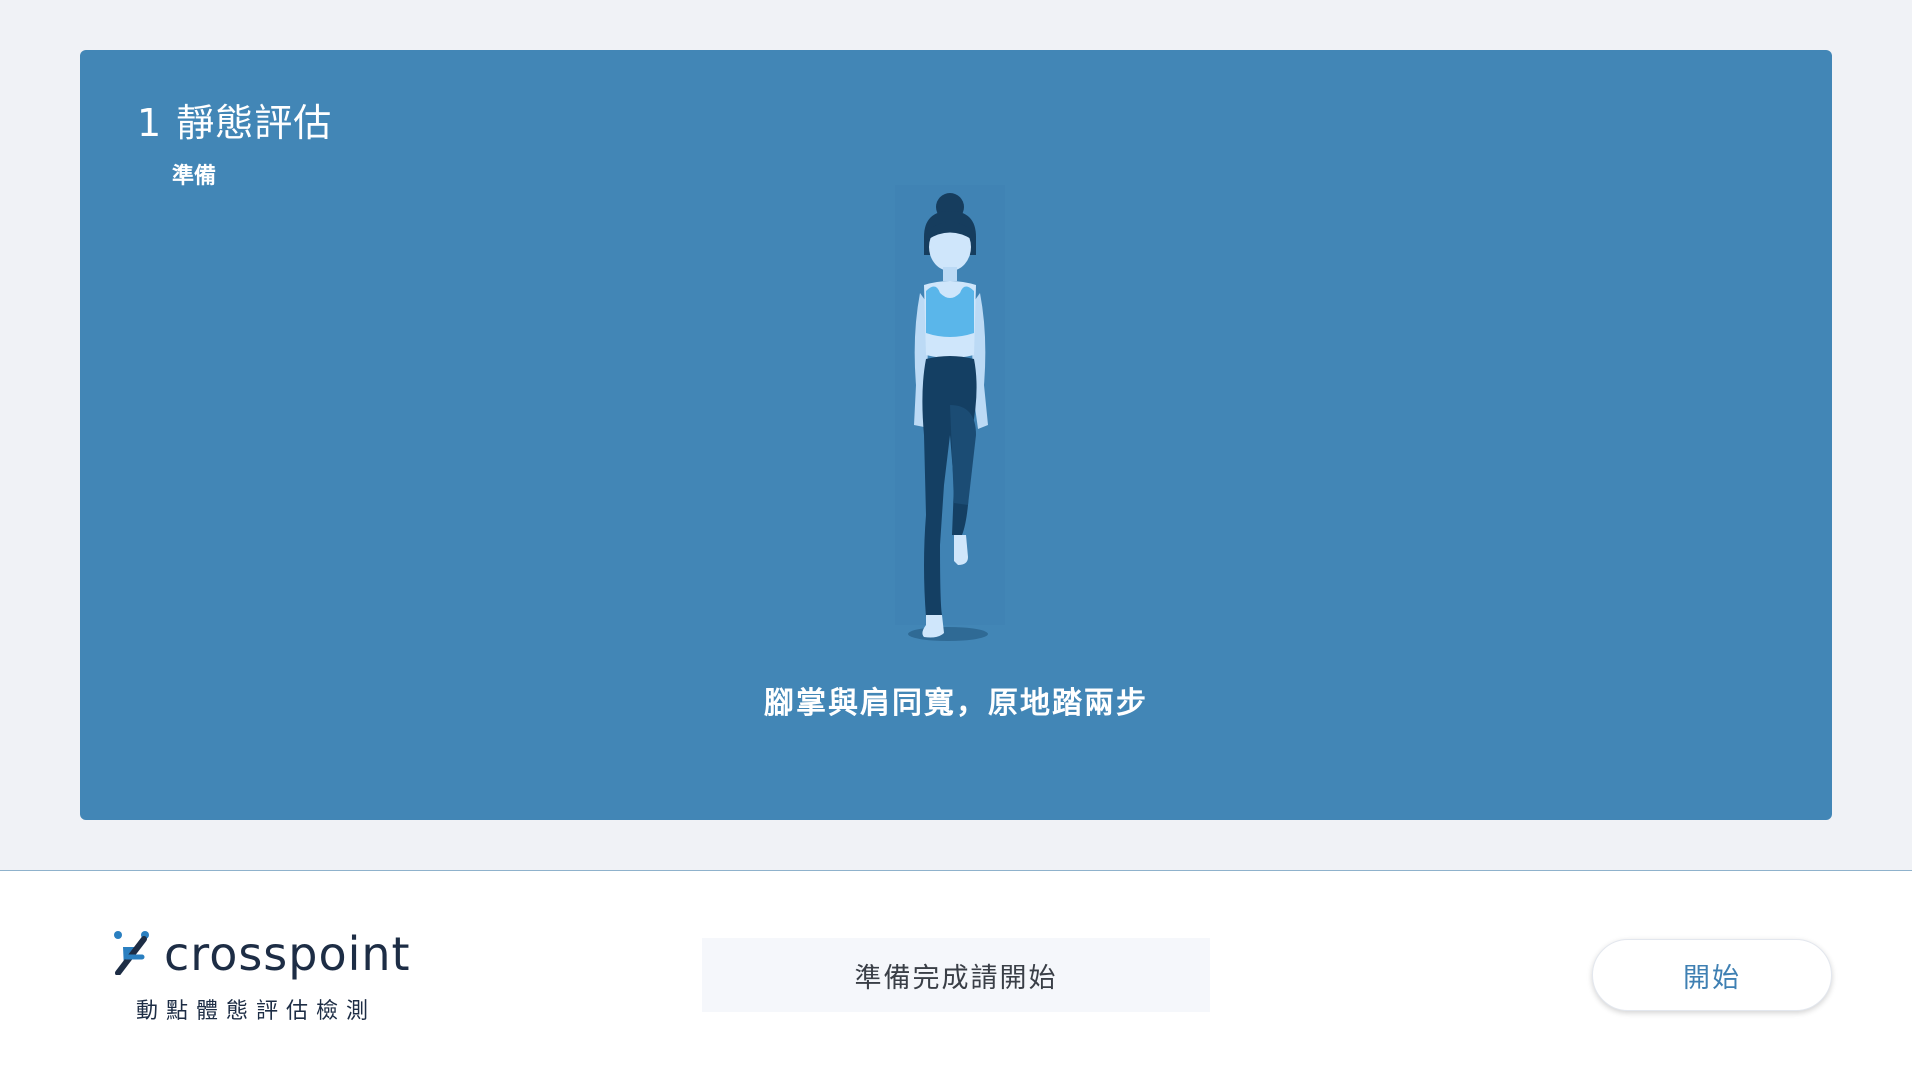  I want to click on status-message: 準備完成請開始, so click(956, 975).